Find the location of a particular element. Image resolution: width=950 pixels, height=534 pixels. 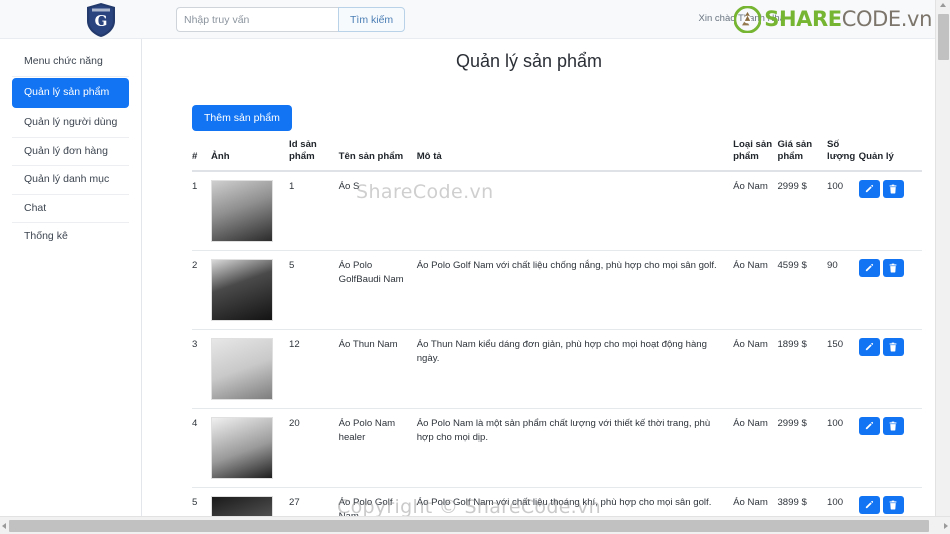

cell-product-name: Áo S is located at coordinates (377, 210).